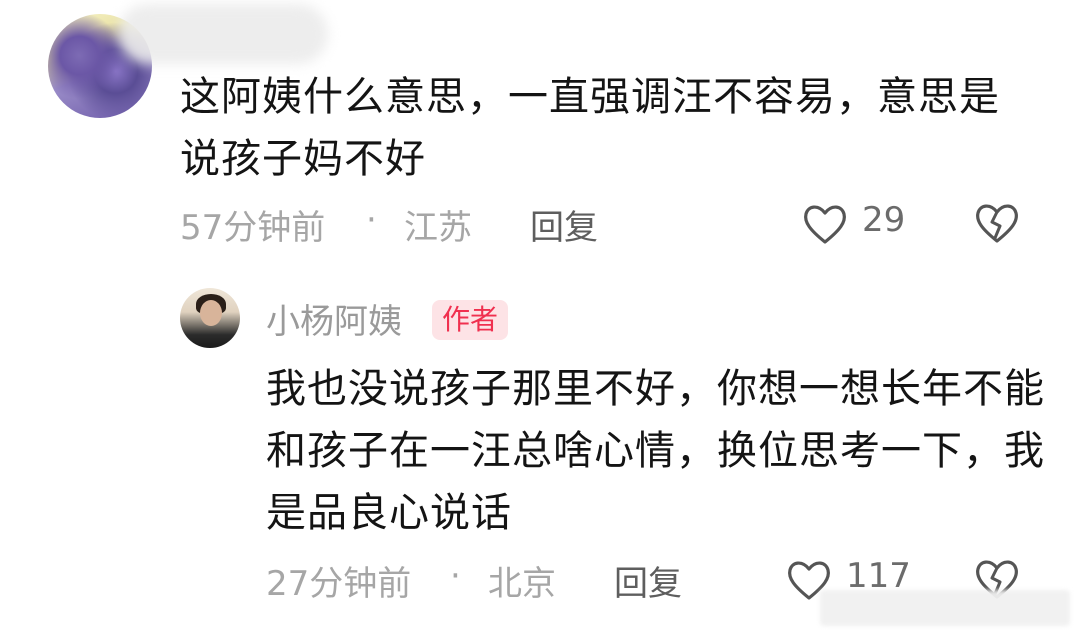 This screenshot has width=1080, height=632. What do you see at coordinates (825, 224) in the screenshot?
I see `heart-outline-icon` at bounding box center [825, 224].